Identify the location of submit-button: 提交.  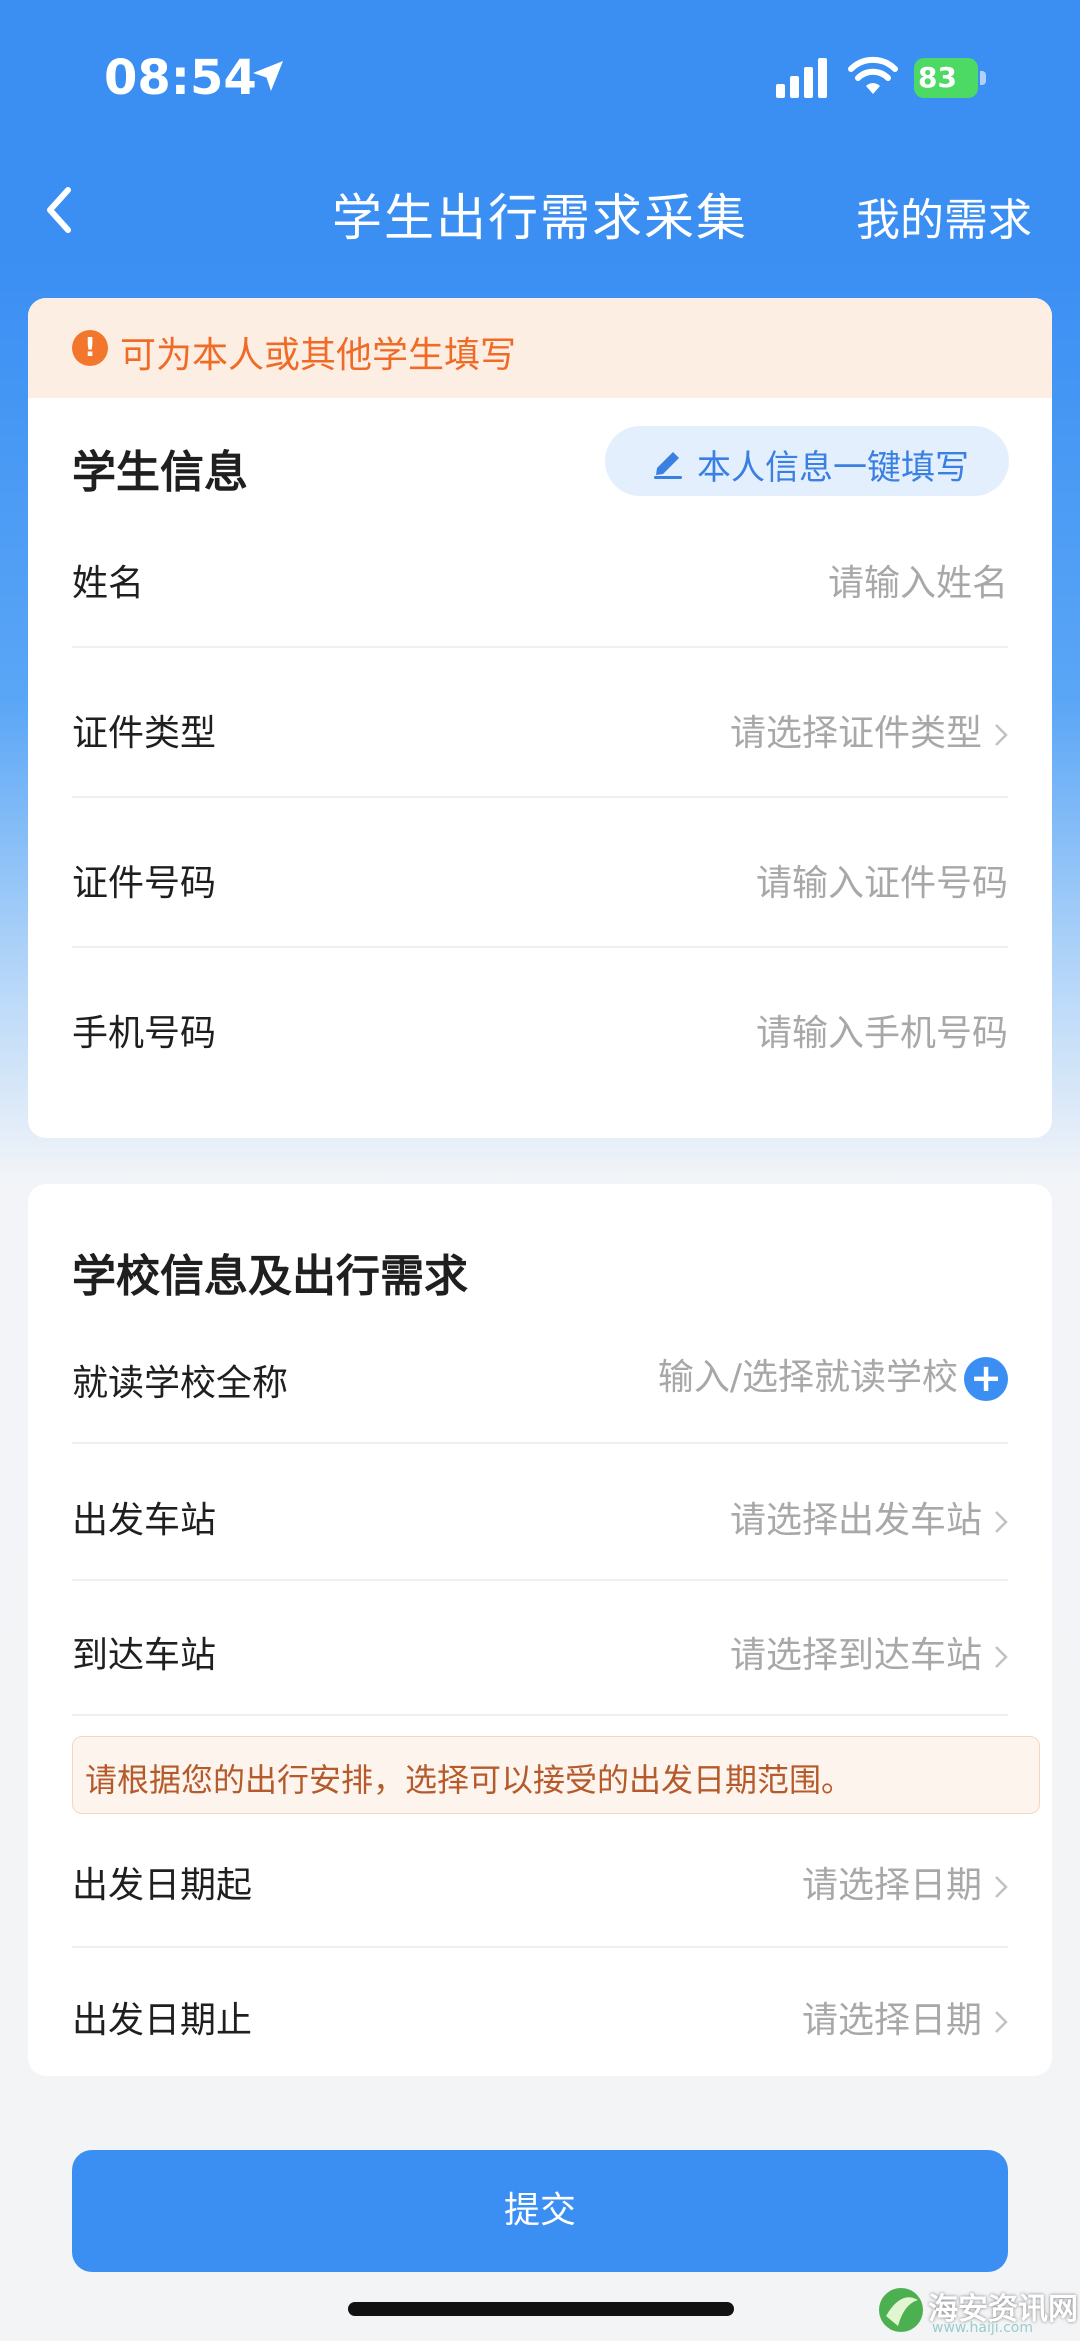
(540, 2211).